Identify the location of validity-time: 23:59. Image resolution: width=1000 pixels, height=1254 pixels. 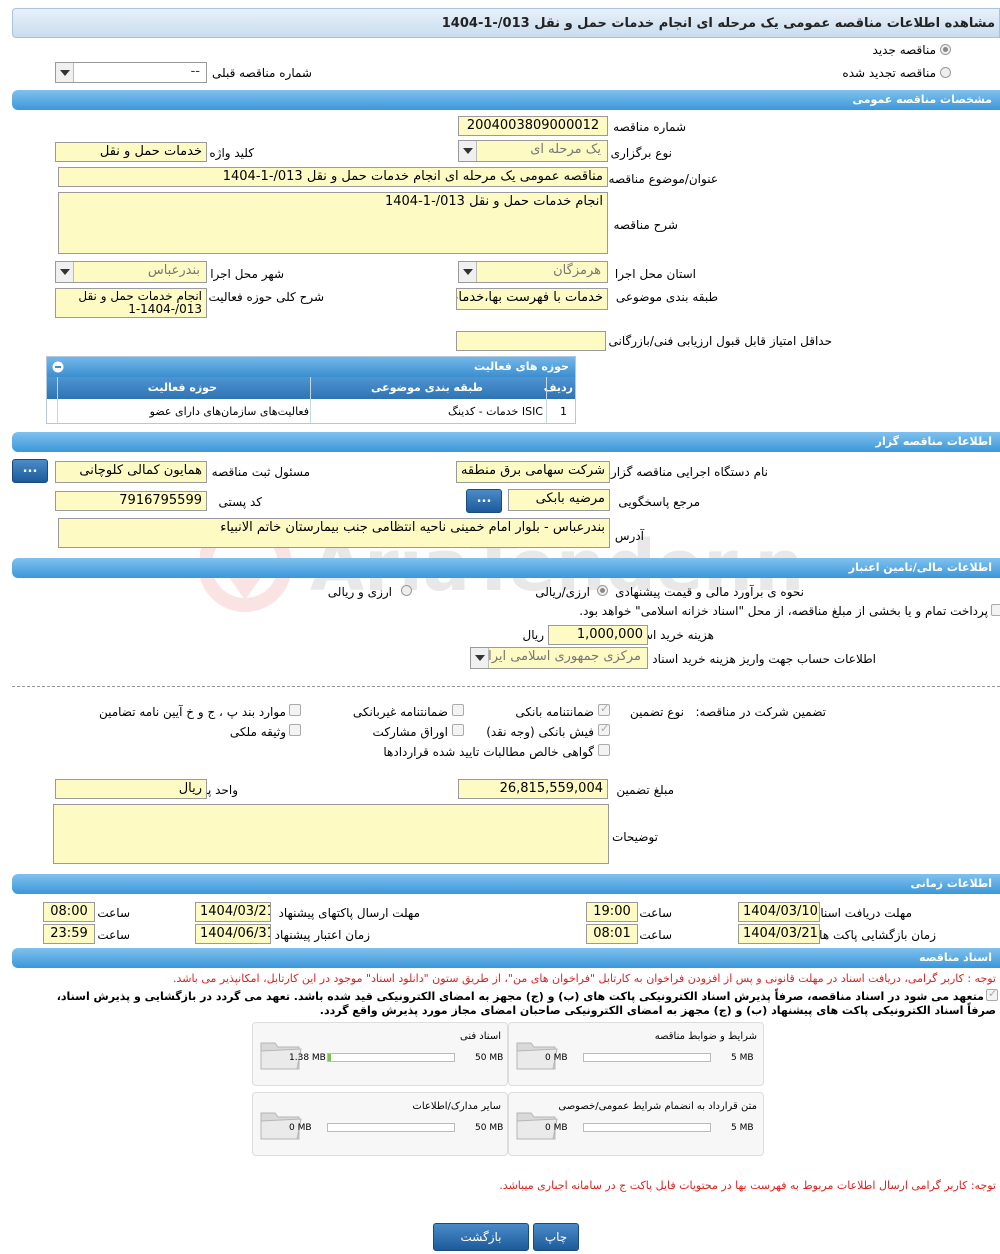
(69, 934).